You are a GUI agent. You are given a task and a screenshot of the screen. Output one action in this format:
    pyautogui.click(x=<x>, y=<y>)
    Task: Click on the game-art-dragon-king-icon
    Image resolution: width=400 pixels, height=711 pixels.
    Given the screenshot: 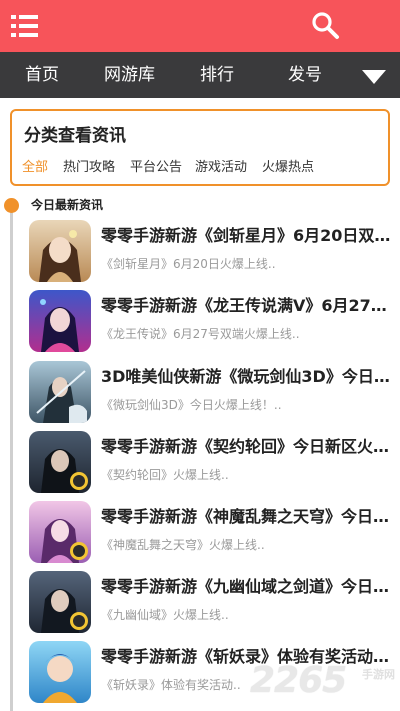 What is the action you would take?
    pyautogui.click(x=60, y=321)
    